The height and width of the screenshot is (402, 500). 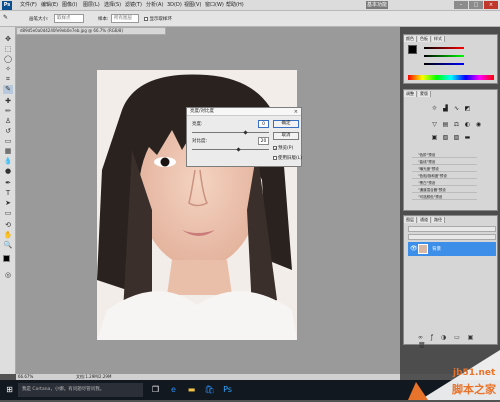 I want to click on blue-slider, so click(x=444, y=64).